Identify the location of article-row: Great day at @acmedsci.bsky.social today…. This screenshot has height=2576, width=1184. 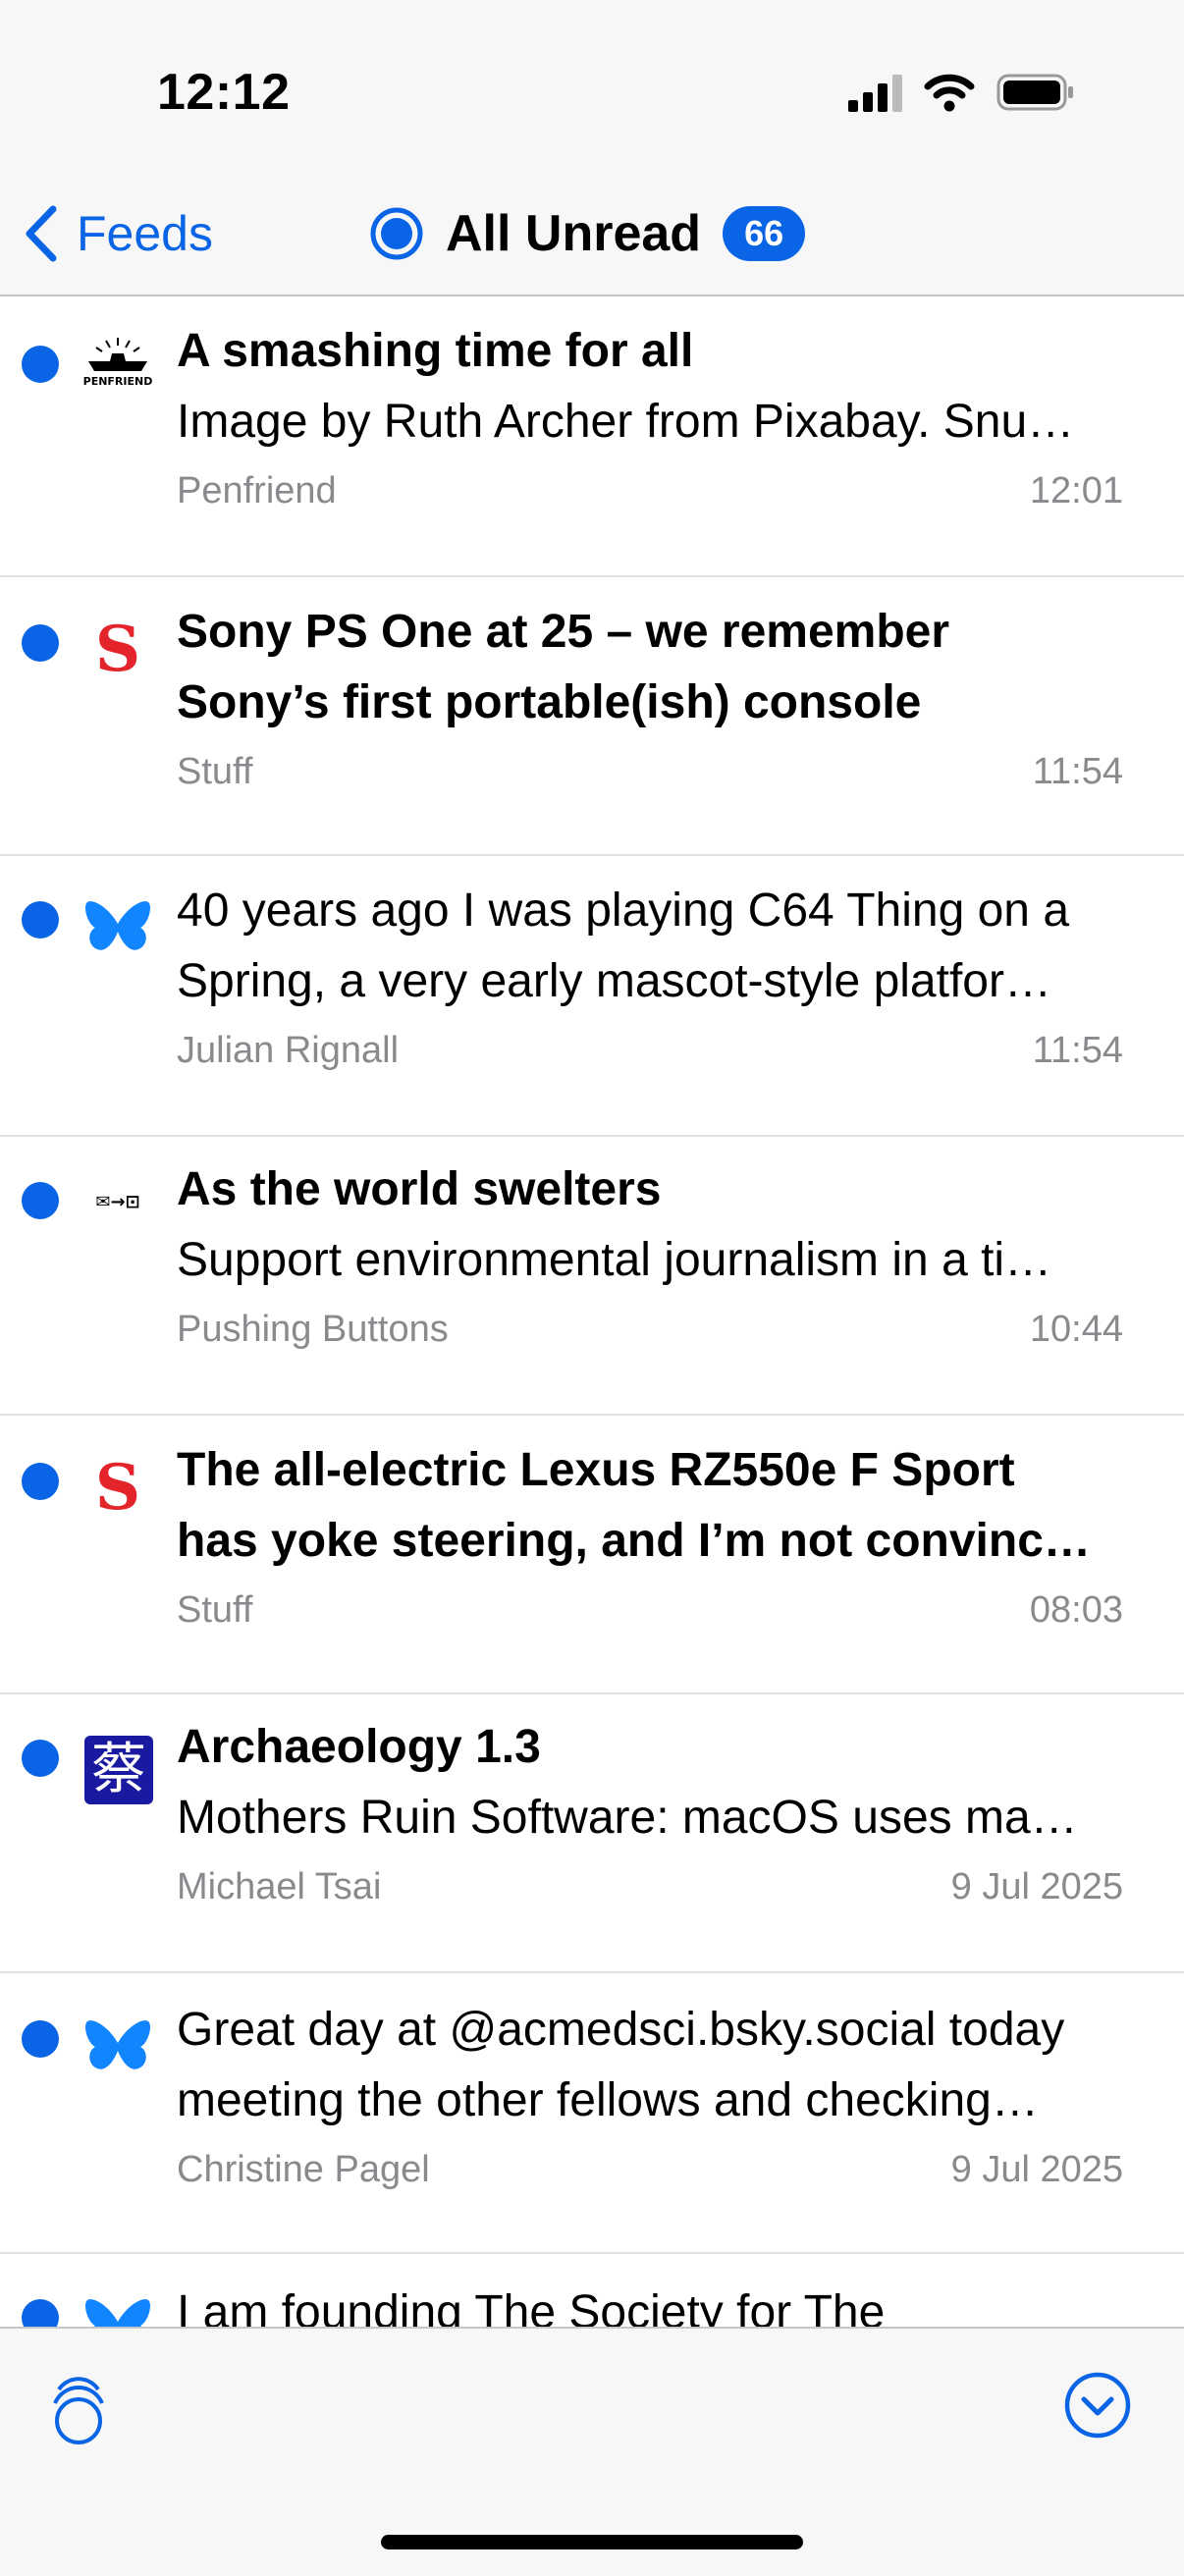
(592, 2113).